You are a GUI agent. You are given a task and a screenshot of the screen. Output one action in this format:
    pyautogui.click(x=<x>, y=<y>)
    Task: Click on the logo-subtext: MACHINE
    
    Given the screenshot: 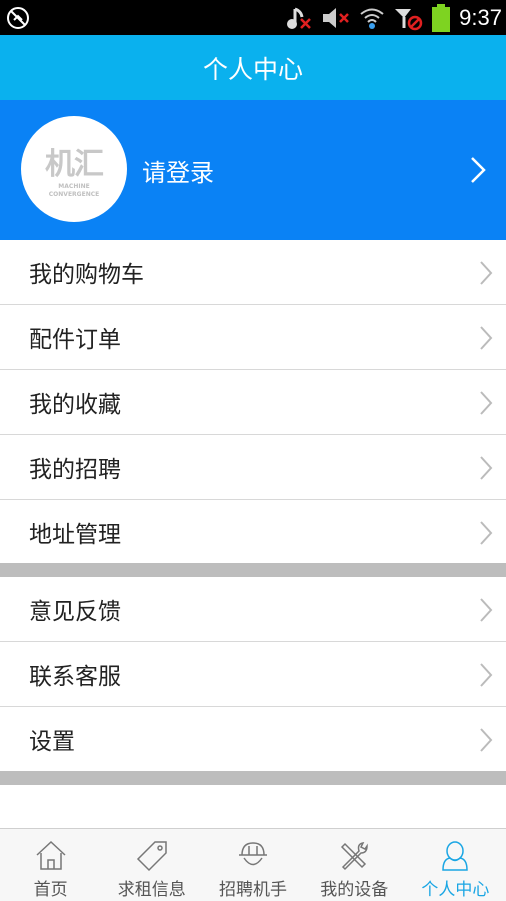 What is the action you would take?
    pyautogui.click(x=74, y=186)
    